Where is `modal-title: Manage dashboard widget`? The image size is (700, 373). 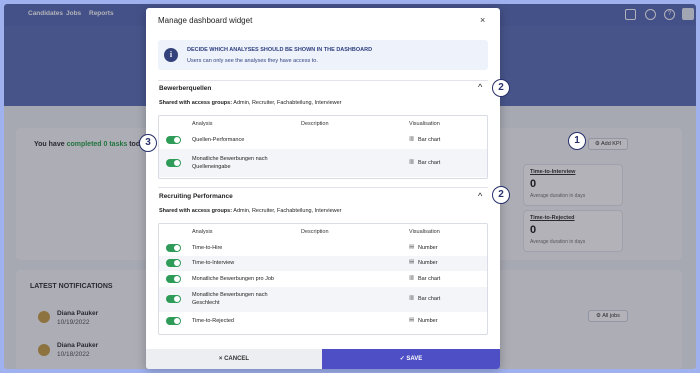 modal-title: Manage dashboard widget is located at coordinates (205, 20).